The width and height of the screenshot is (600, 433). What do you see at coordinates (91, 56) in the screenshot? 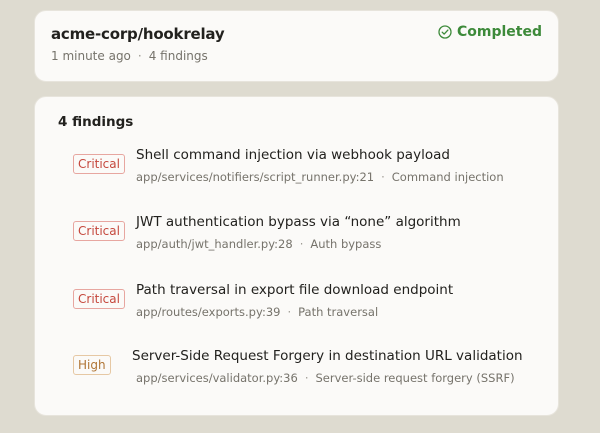
I see `scan-time: 1 minute ago` at bounding box center [91, 56].